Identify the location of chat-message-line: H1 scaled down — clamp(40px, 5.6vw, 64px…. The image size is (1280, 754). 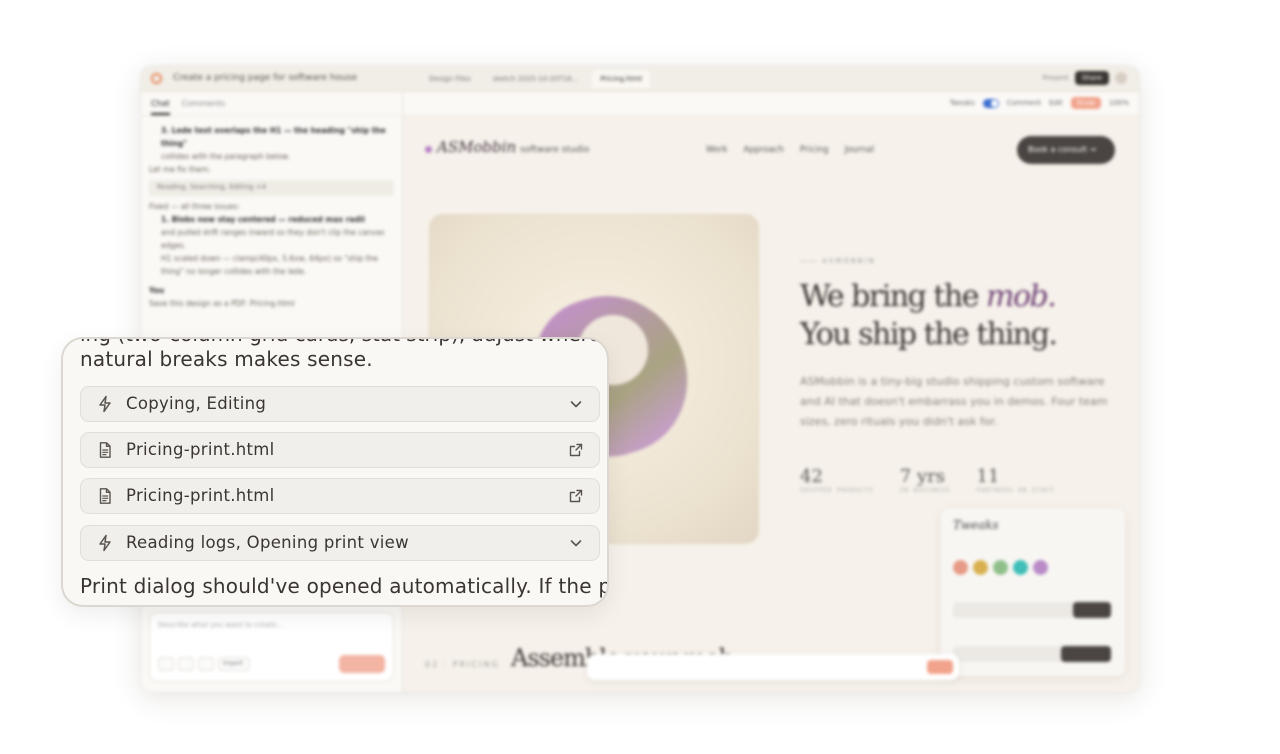
(269, 265).